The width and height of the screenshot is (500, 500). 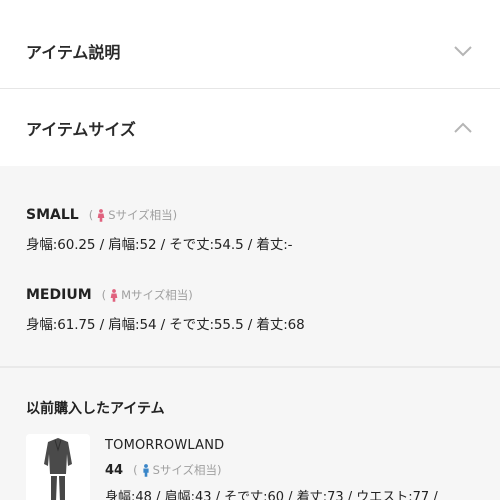 I want to click on chevron-down-icon, so click(x=463, y=51).